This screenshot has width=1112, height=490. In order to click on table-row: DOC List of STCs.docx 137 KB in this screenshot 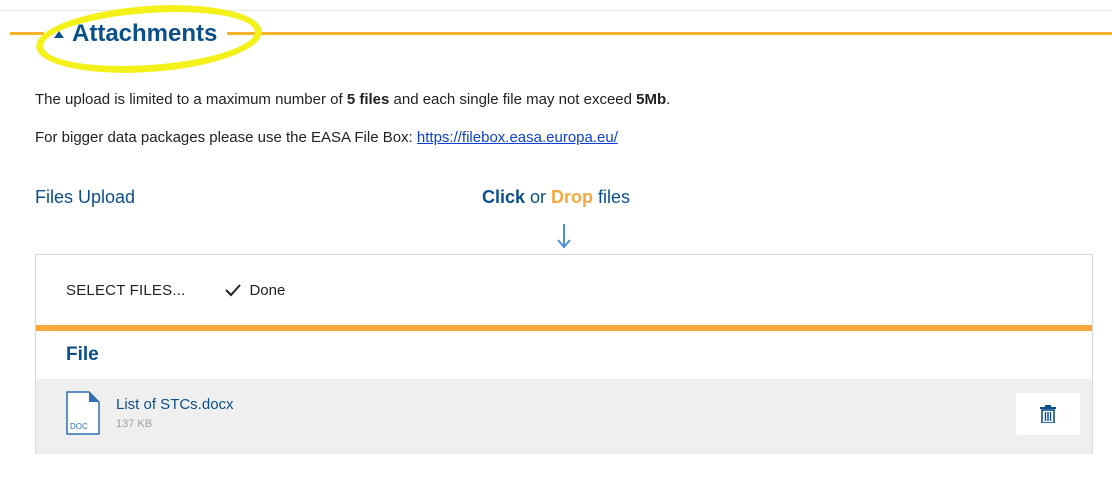, I will do `click(564, 416)`.